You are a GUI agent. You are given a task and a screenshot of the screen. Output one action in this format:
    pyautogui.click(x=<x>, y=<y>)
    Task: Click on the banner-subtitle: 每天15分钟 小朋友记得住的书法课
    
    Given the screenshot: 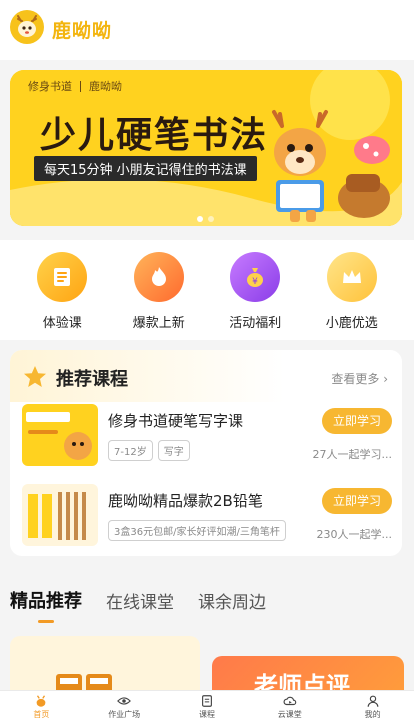 What is the action you would take?
    pyautogui.click(x=145, y=168)
    